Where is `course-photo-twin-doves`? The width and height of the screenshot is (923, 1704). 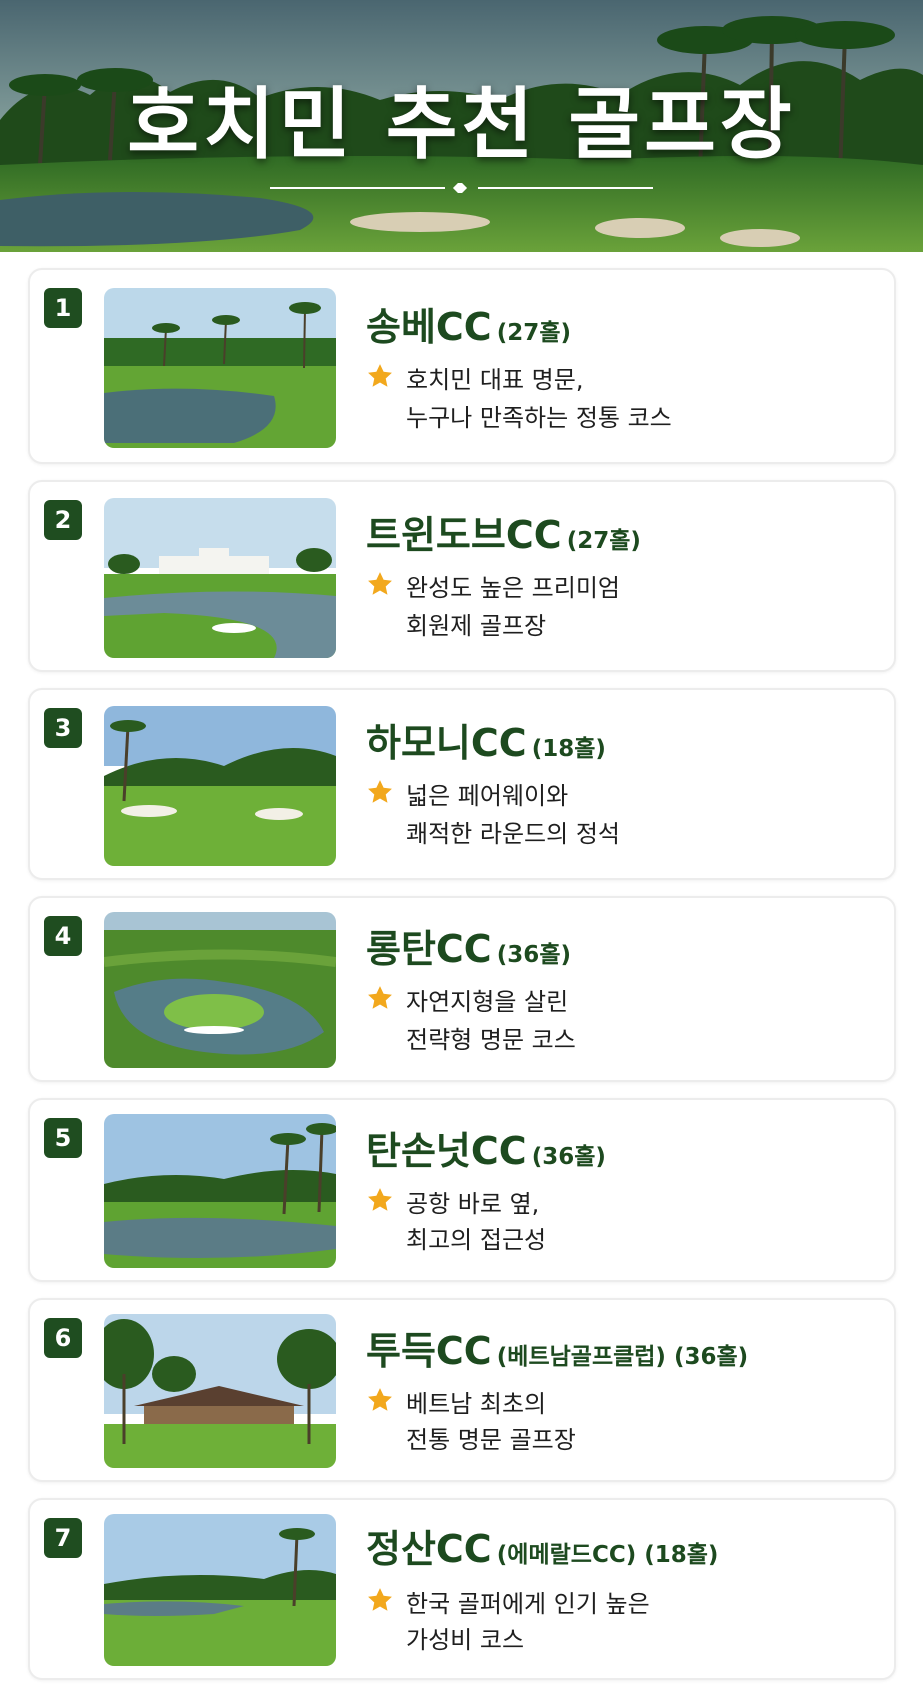 course-photo-twin-doves is located at coordinates (220, 578).